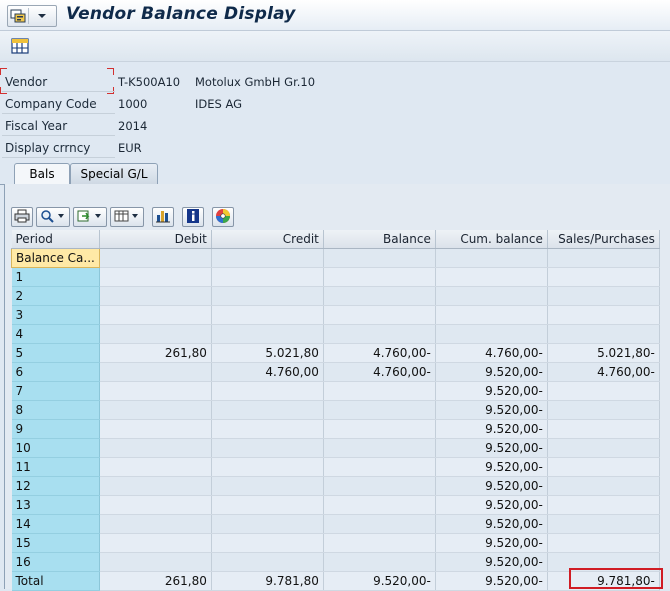 This screenshot has height=591, width=670. I want to click on table-row: 2, so click(335, 296).